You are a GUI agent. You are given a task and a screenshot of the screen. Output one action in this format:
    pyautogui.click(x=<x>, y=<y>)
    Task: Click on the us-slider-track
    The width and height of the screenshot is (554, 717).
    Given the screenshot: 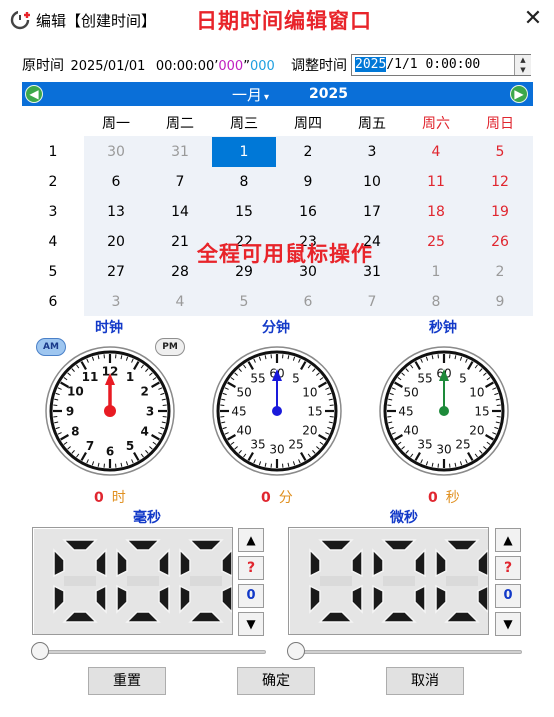 What is the action you would take?
    pyautogui.click(x=406, y=652)
    